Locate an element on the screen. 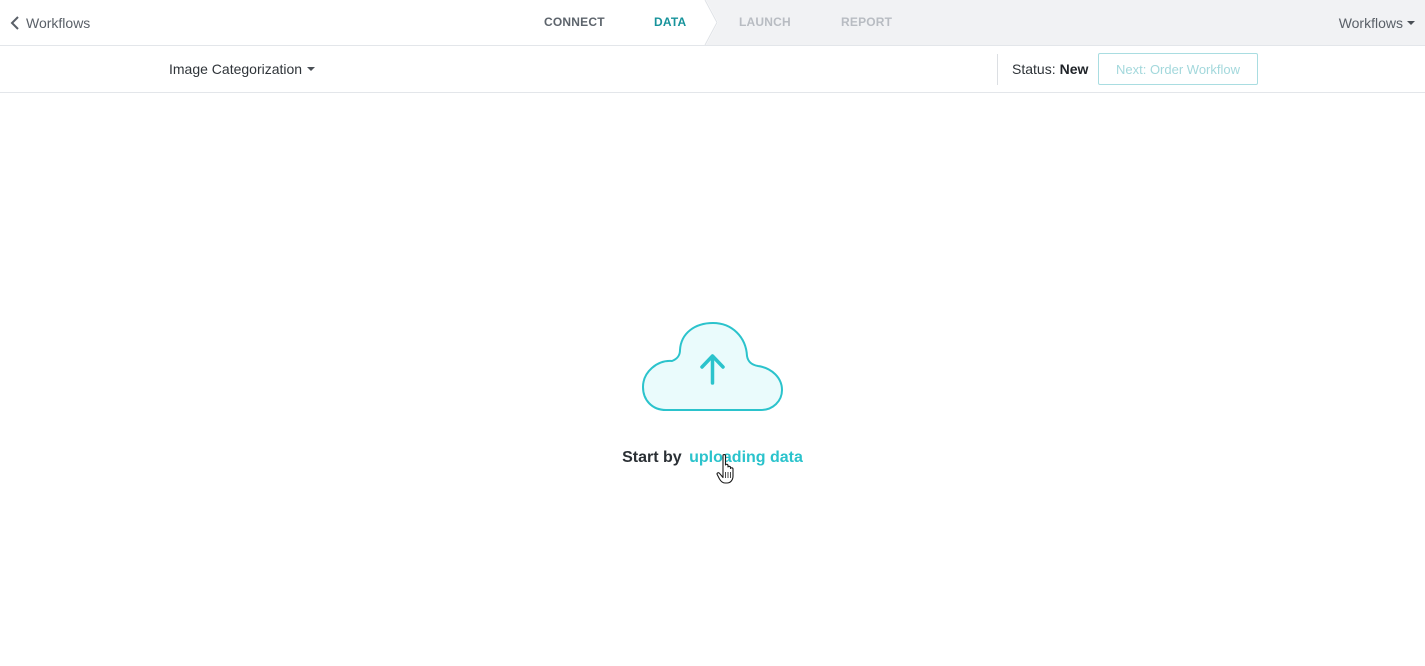 The width and height of the screenshot is (1425, 666). step-data: DATA is located at coordinates (670, 22).